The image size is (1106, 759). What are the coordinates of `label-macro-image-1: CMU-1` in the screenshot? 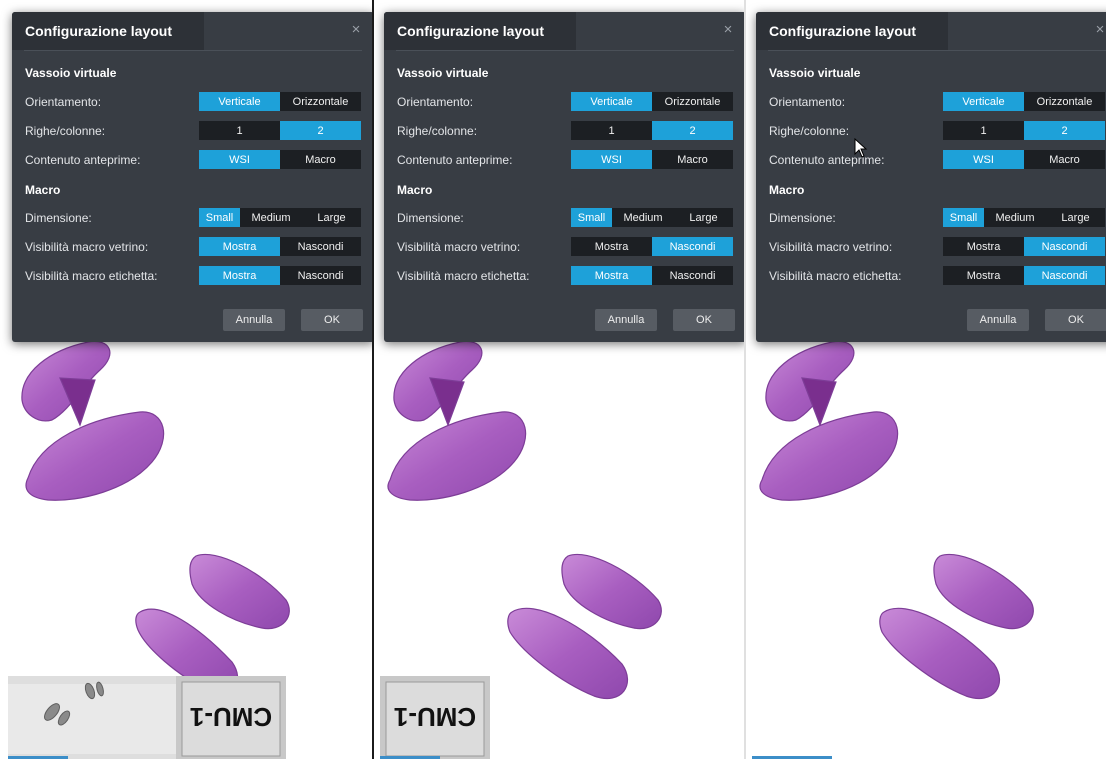 It's located at (231, 717).